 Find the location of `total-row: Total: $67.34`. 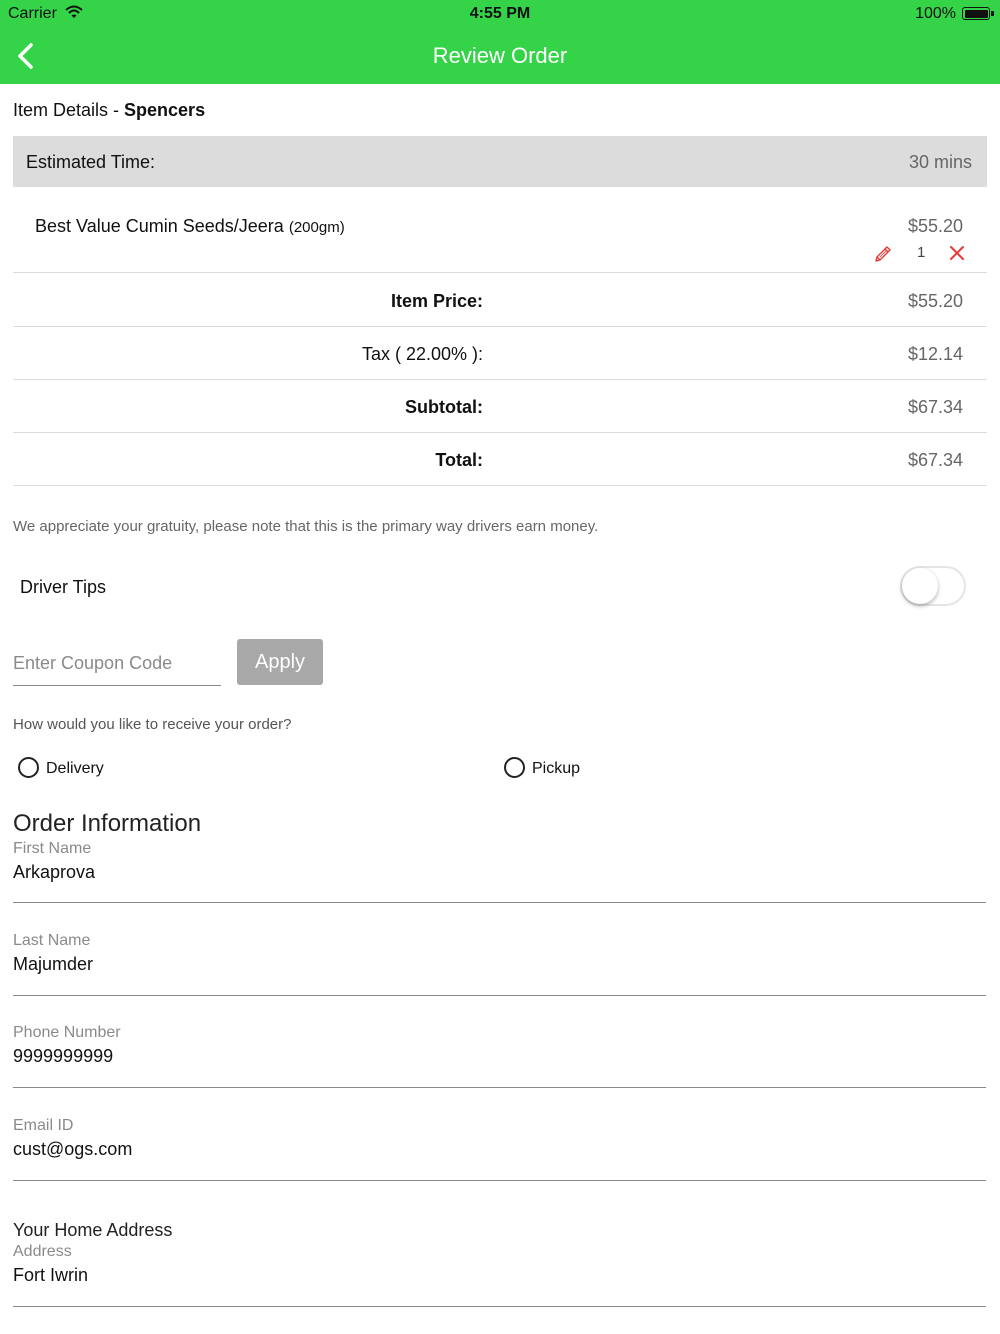

total-row: Total: $67.34 is located at coordinates (500, 459).